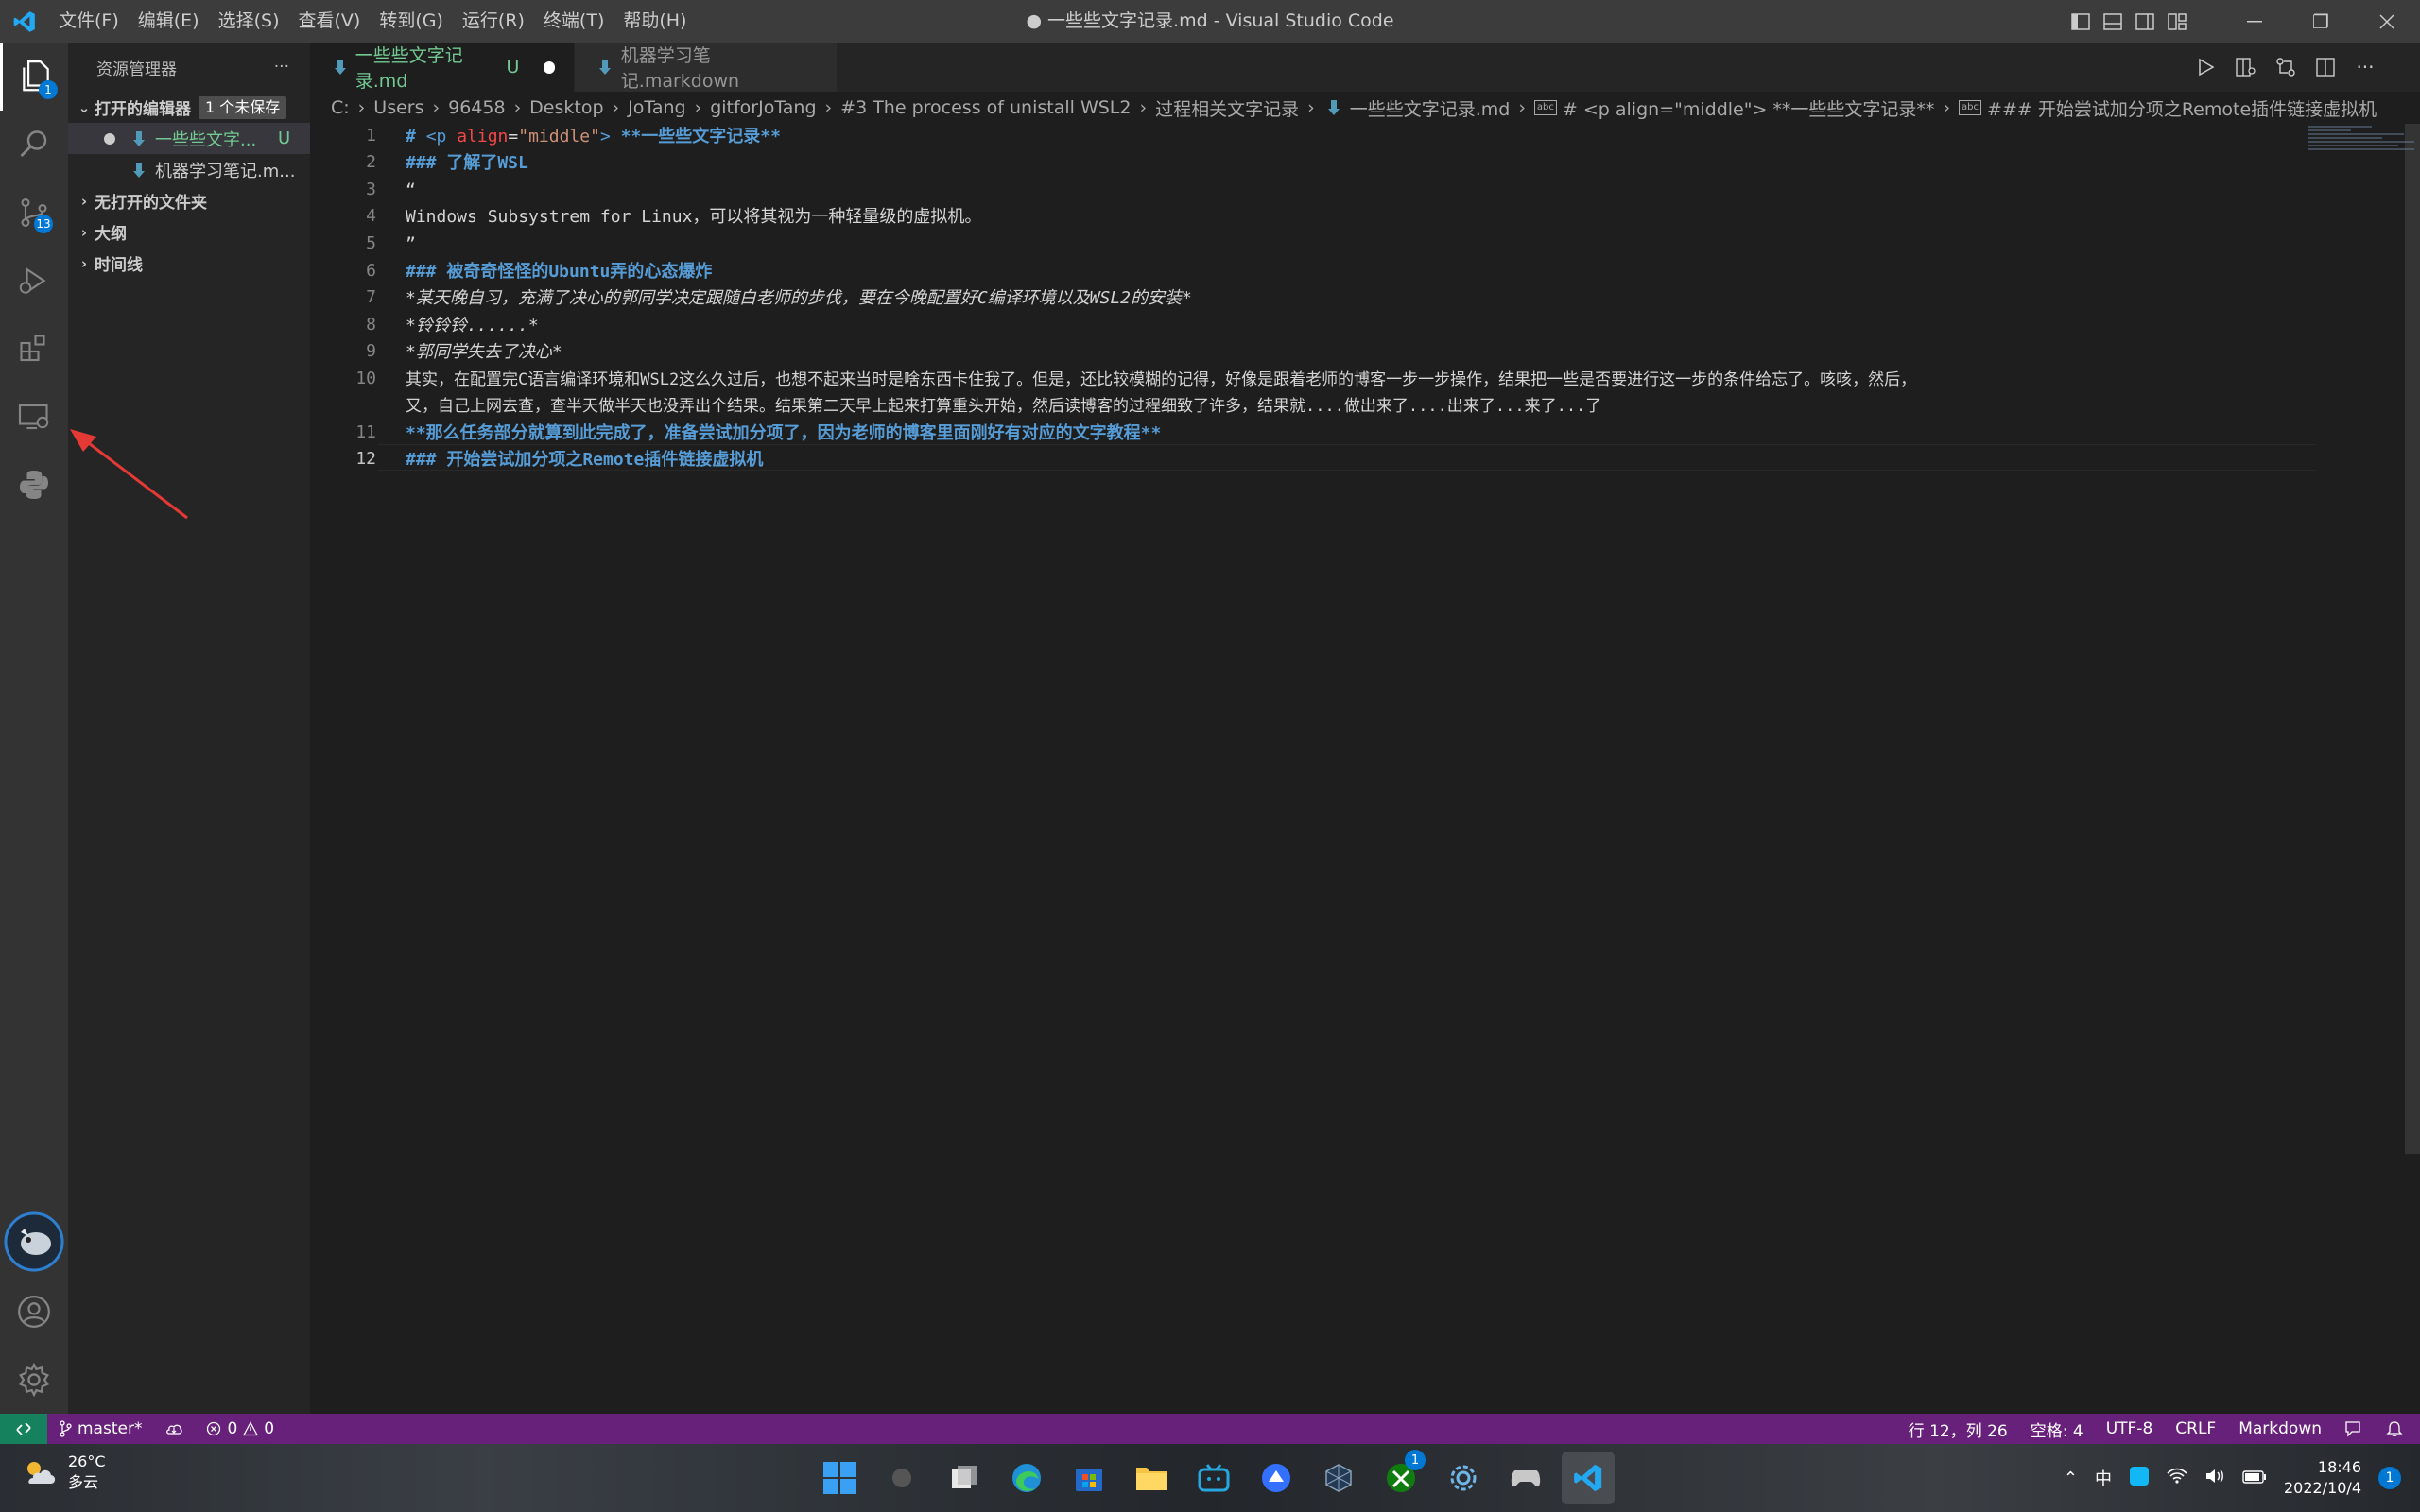  What do you see at coordinates (2321, 21) in the screenshot?
I see `restore-button: ❐` at bounding box center [2321, 21].